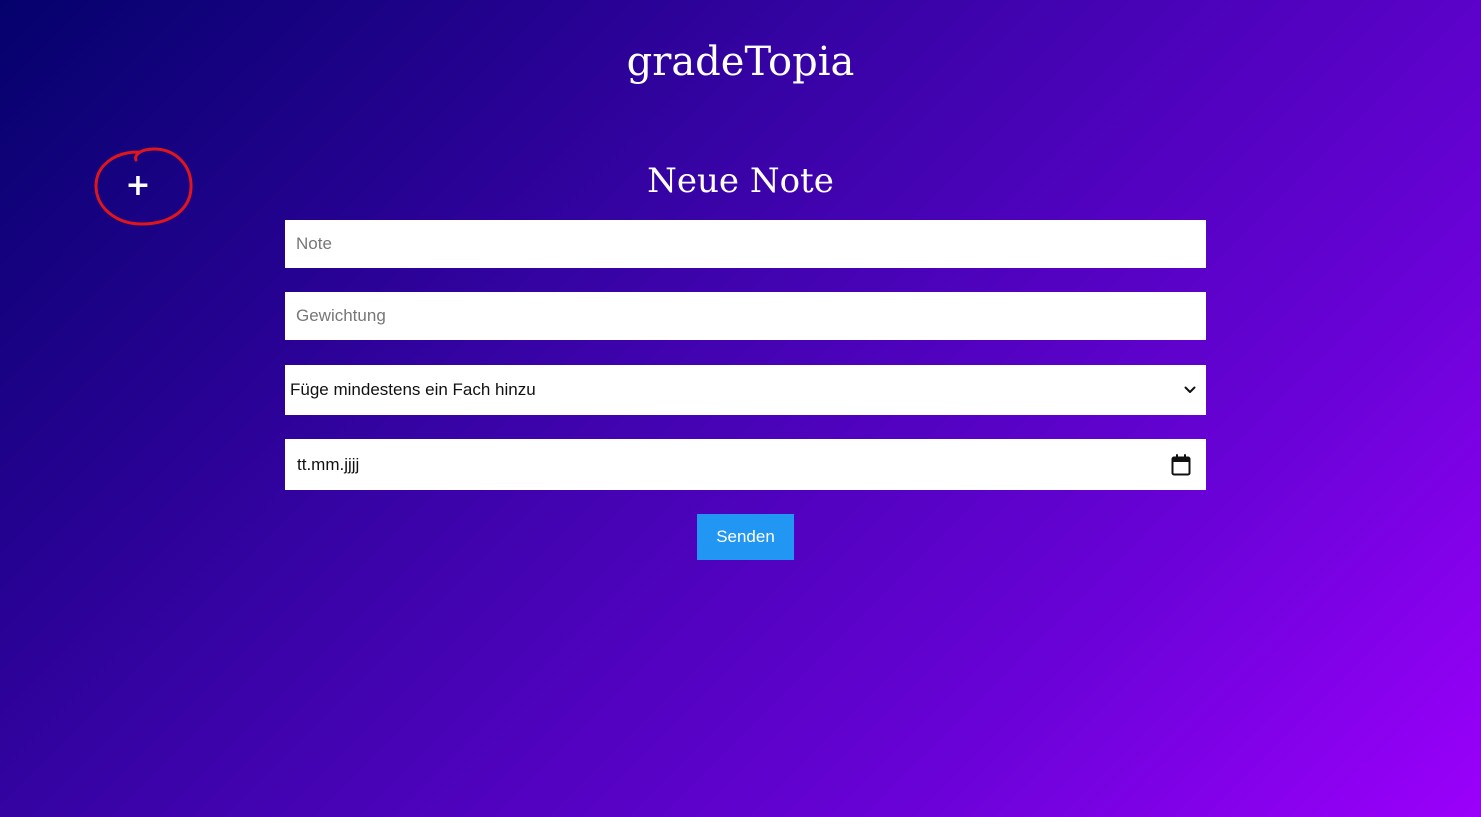 This screenshot has height=817, width=1481. Describe the element at coordinates (745, 464) in the screenshot. I see `date-input: tt.mm.jjjj` at that location.